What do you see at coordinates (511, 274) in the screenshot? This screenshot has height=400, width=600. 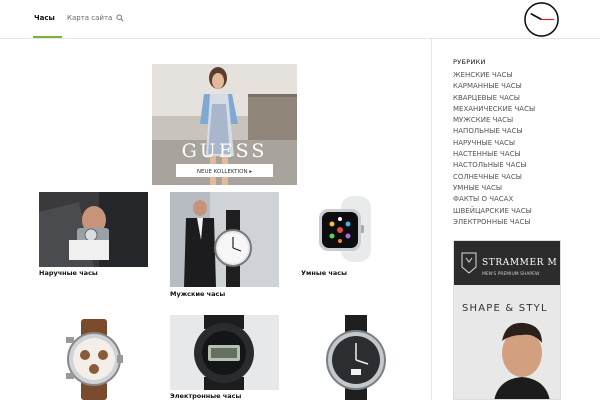 I see `strammer-ad-tagline: MEN'S PREMIUM SHAPEW` at bounding box center [511, 274].